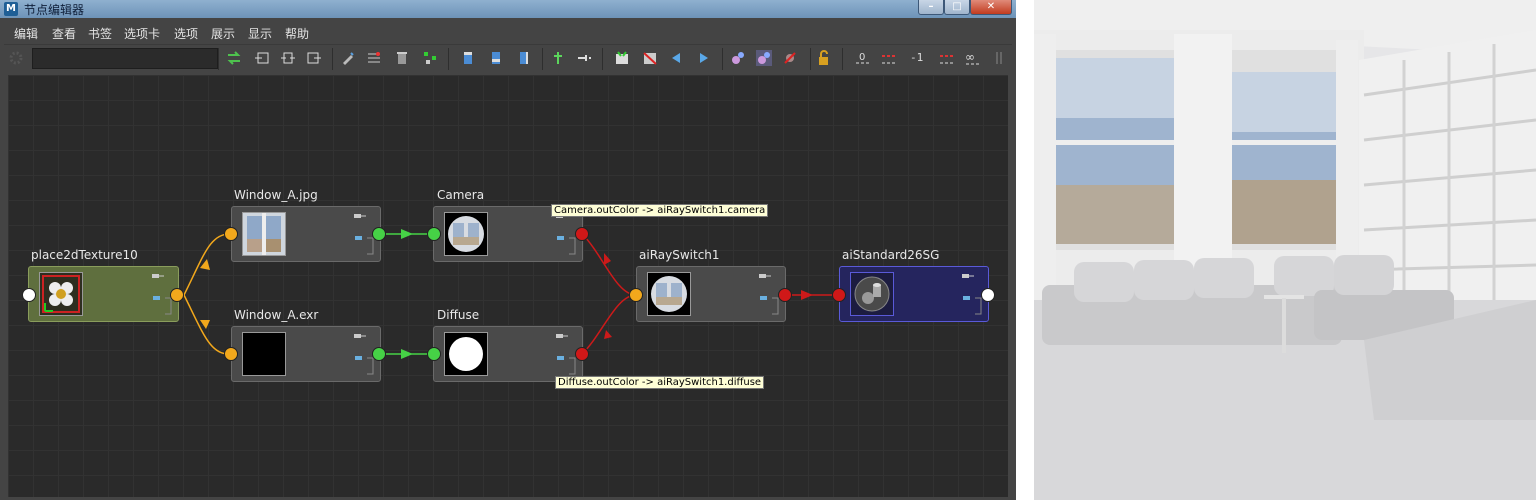 The width and height of the screenshot is (1536, 500). I want to click on rayswitch-output-port, so click(785, 295).